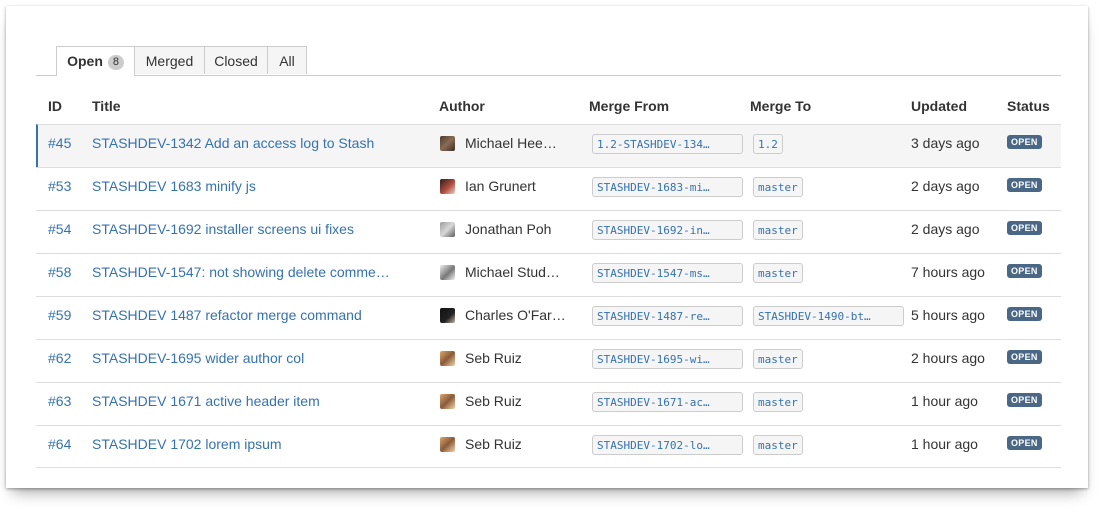  What do you see at coordinates (252, 186) in the screenshot?
I see `pull-request-title-link: STASHDEV 1683 minify js` at bounding box center [252, 186].